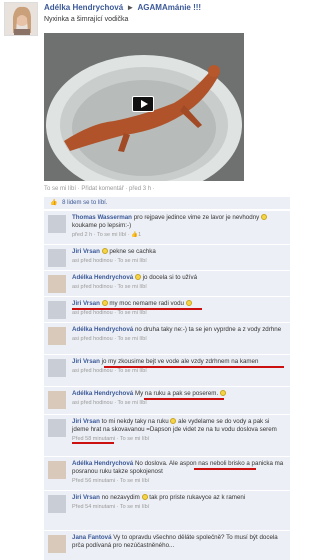 This screenshot has width=320, height=560. I want to click on post-author-link: Adélka Hendrychová, so click(83, 7).